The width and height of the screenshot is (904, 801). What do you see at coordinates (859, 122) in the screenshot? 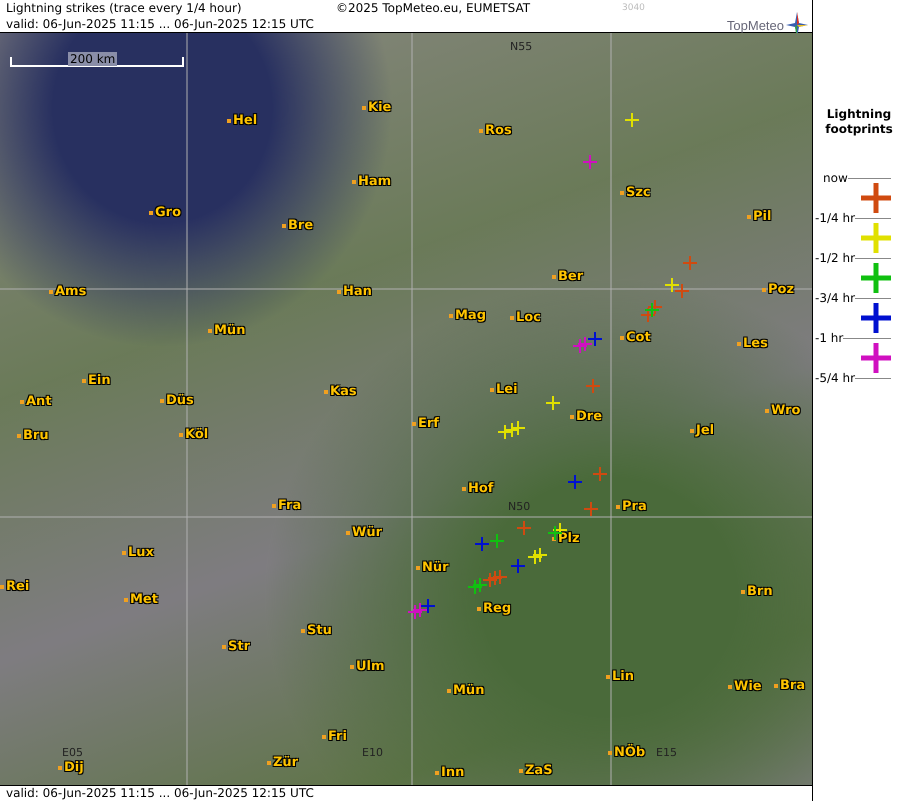
I see `legend-title: Lightning footprints` at bounding box center [859, 122].